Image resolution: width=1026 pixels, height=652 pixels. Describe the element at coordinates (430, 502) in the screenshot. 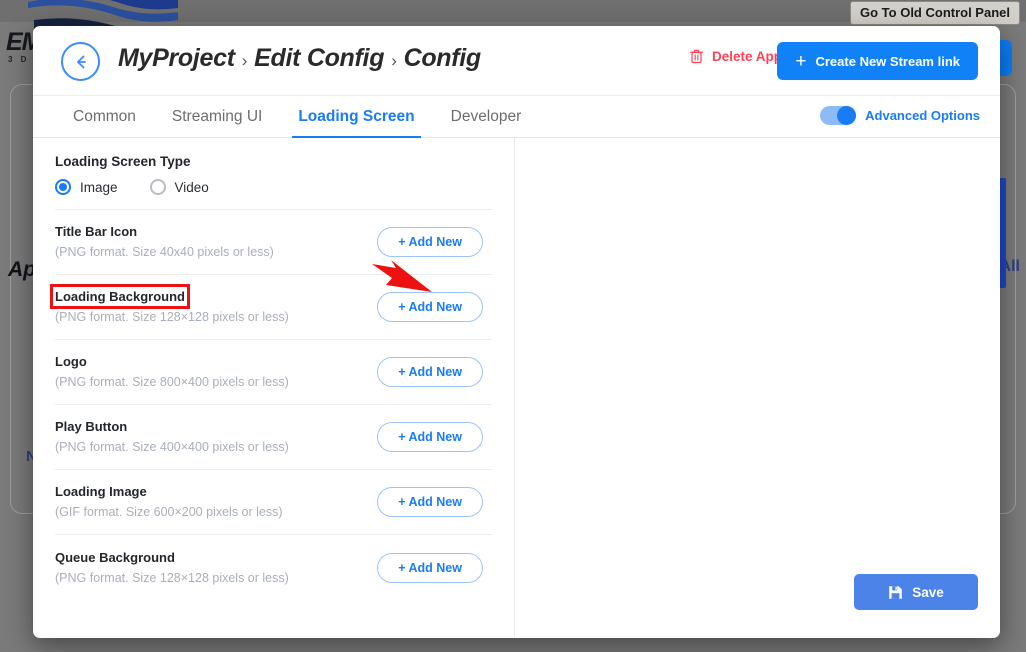

I see `add-new-button-loading-image: + Add New` at that location.